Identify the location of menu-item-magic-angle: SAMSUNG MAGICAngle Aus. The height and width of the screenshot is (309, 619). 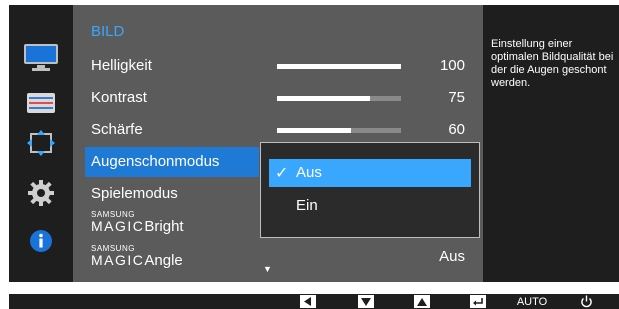
(280, 257).